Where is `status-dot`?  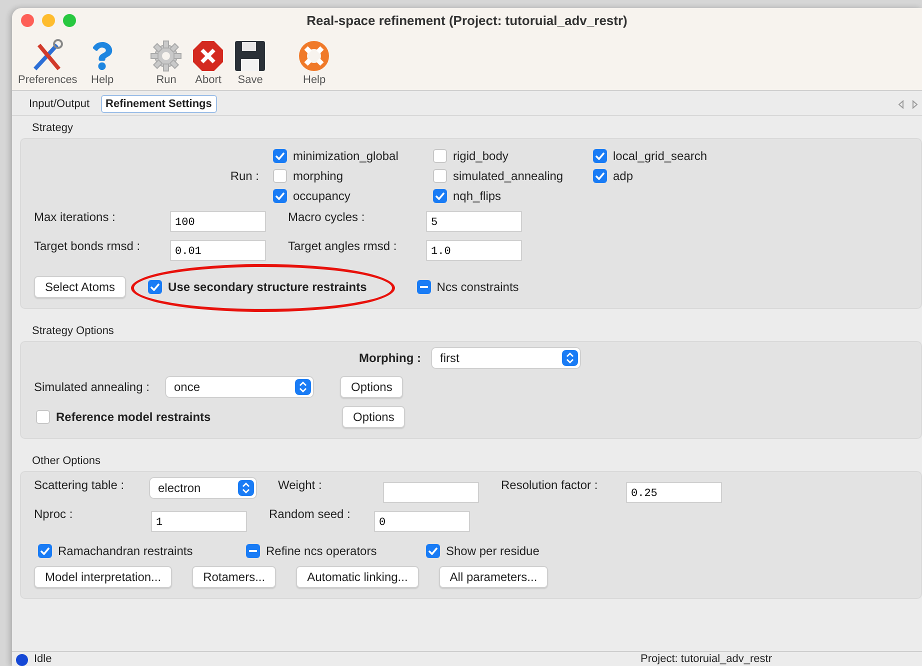
status-dot is located at coordinates (22, 660).